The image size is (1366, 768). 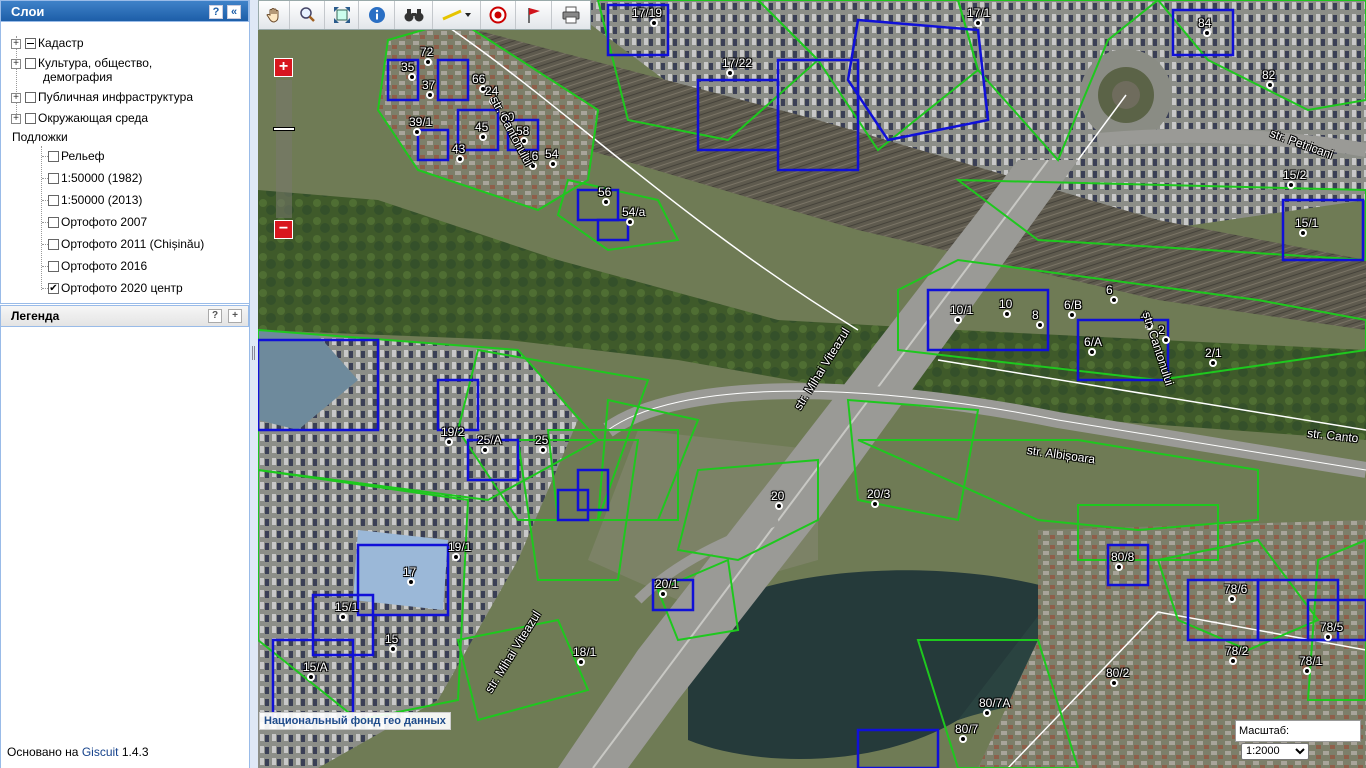 I want to click on full-extent-icon, so click(x=342, y=15).